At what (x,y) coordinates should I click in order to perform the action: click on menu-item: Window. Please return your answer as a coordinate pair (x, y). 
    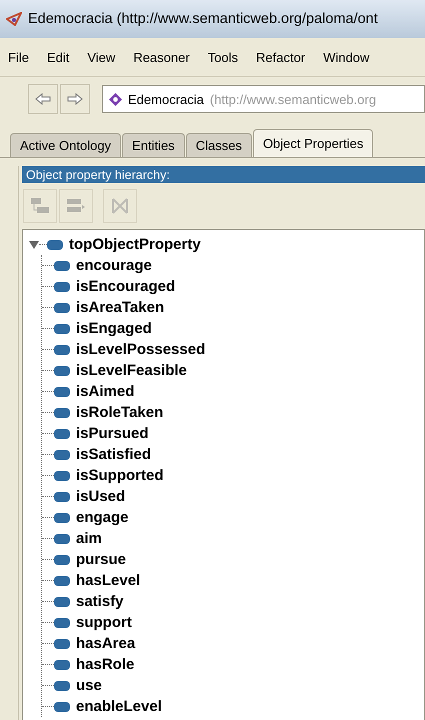
    Looking at the image, I should click on (346, 57).